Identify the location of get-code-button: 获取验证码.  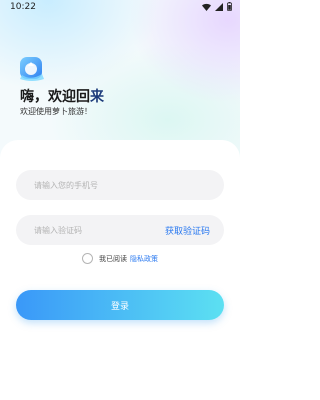
(187, 230).